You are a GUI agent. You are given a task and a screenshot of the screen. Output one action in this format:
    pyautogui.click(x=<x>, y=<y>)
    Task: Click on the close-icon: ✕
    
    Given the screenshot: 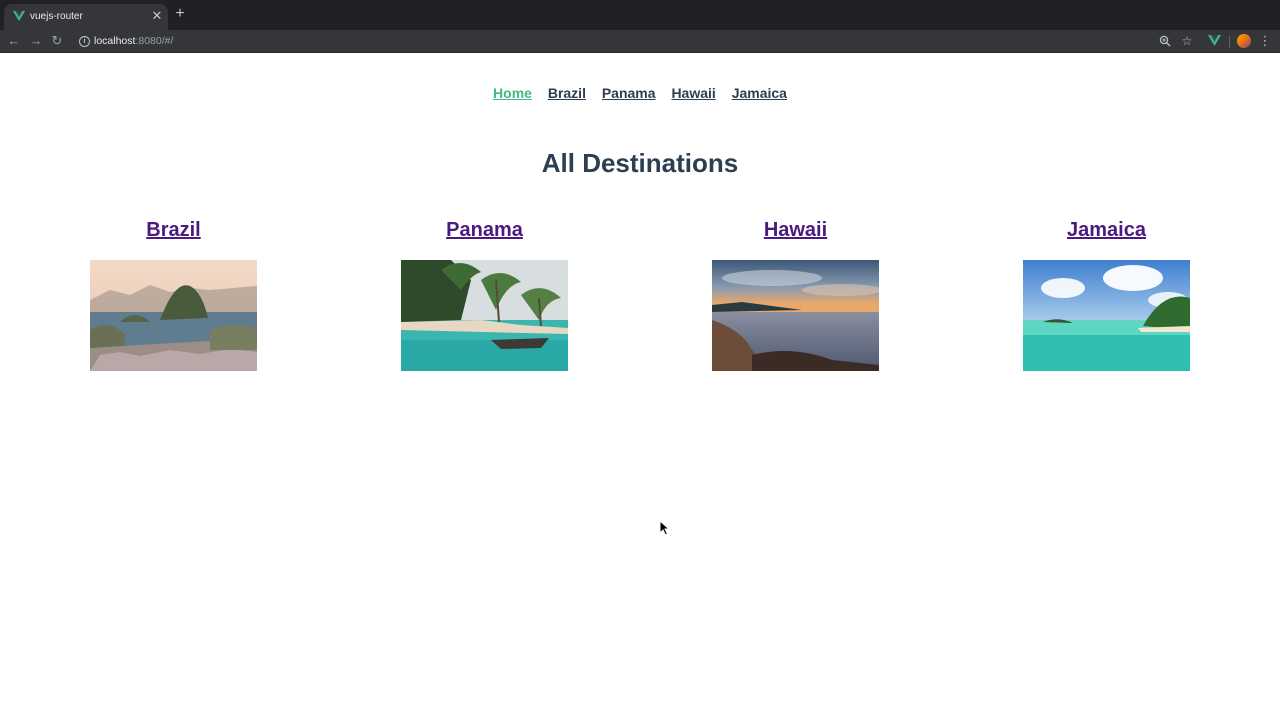 What is the action you would take?
    pyautogui.click(x=157, y=16)
    